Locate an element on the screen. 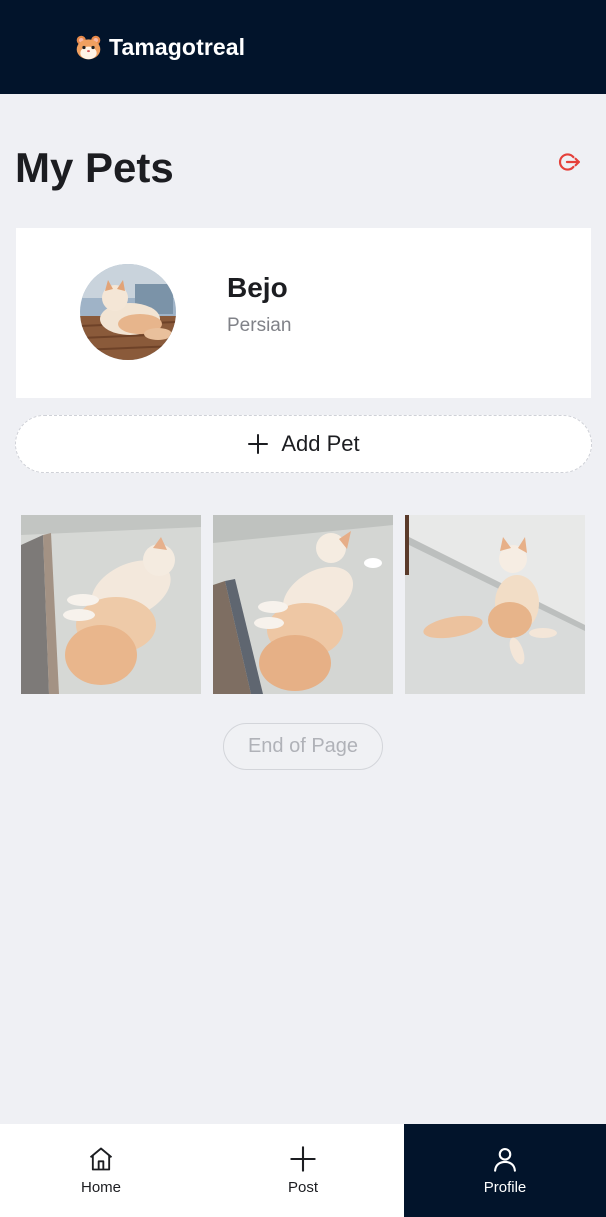  add-pet-button: Add Pet is located at coordinates (303, 444).